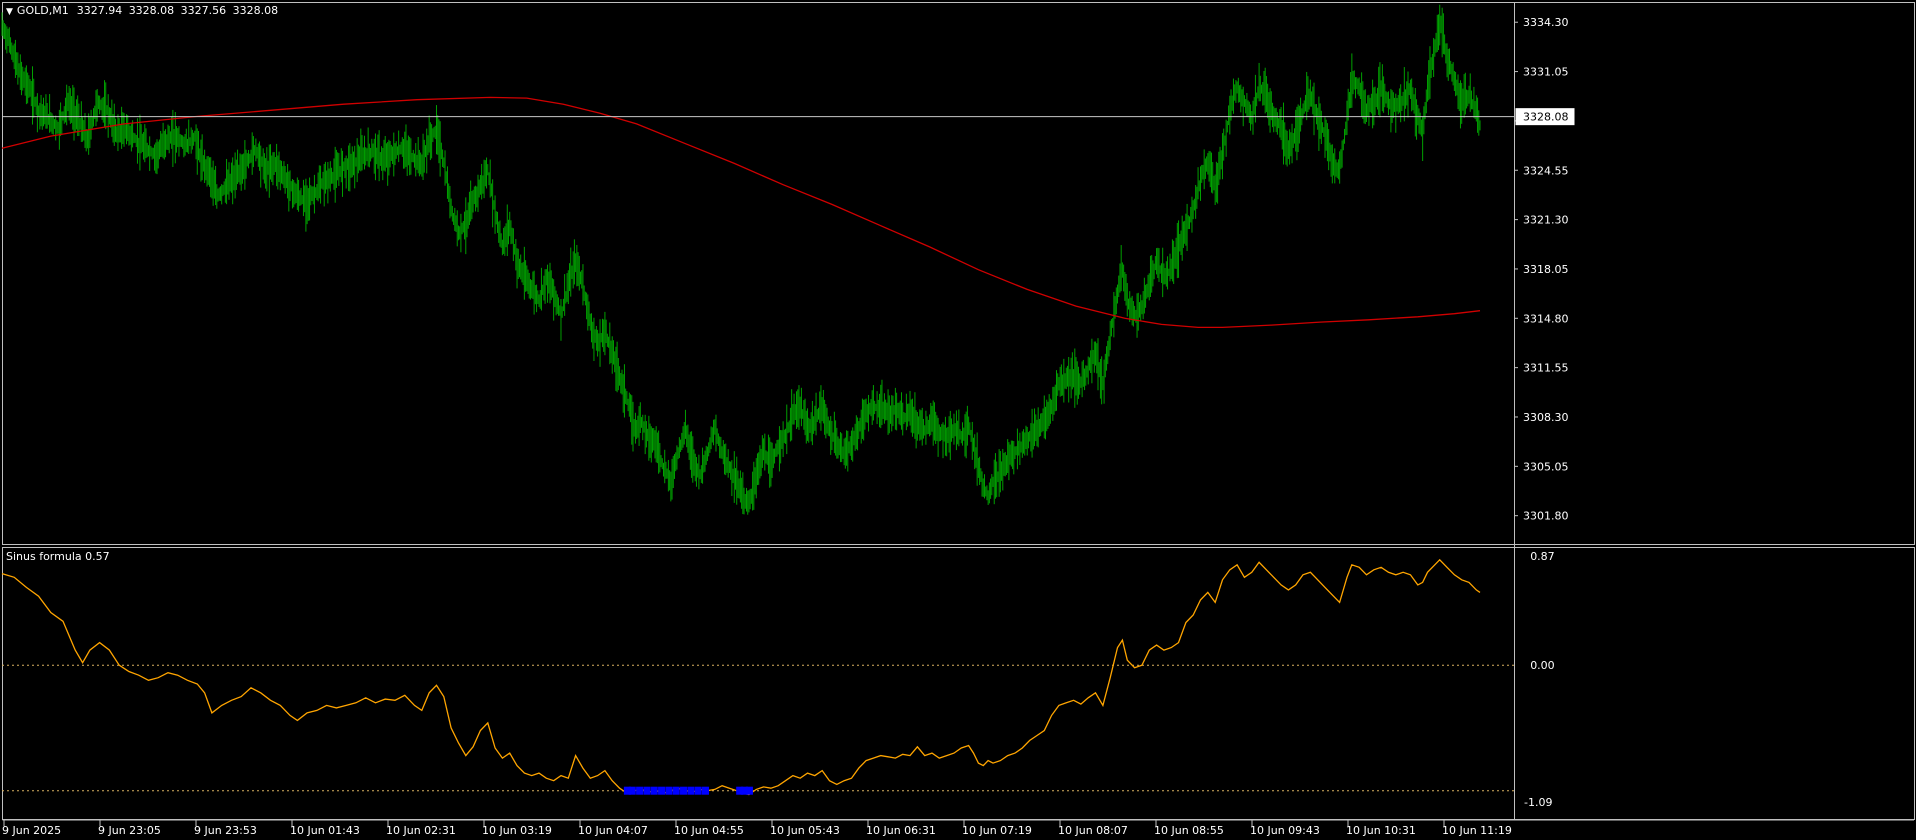 This screenshot has width=1916, height=840. Describe the element at coordinates (1546, 170) in the screenshot. I see `price-tick-label: 3324.55` at that location.